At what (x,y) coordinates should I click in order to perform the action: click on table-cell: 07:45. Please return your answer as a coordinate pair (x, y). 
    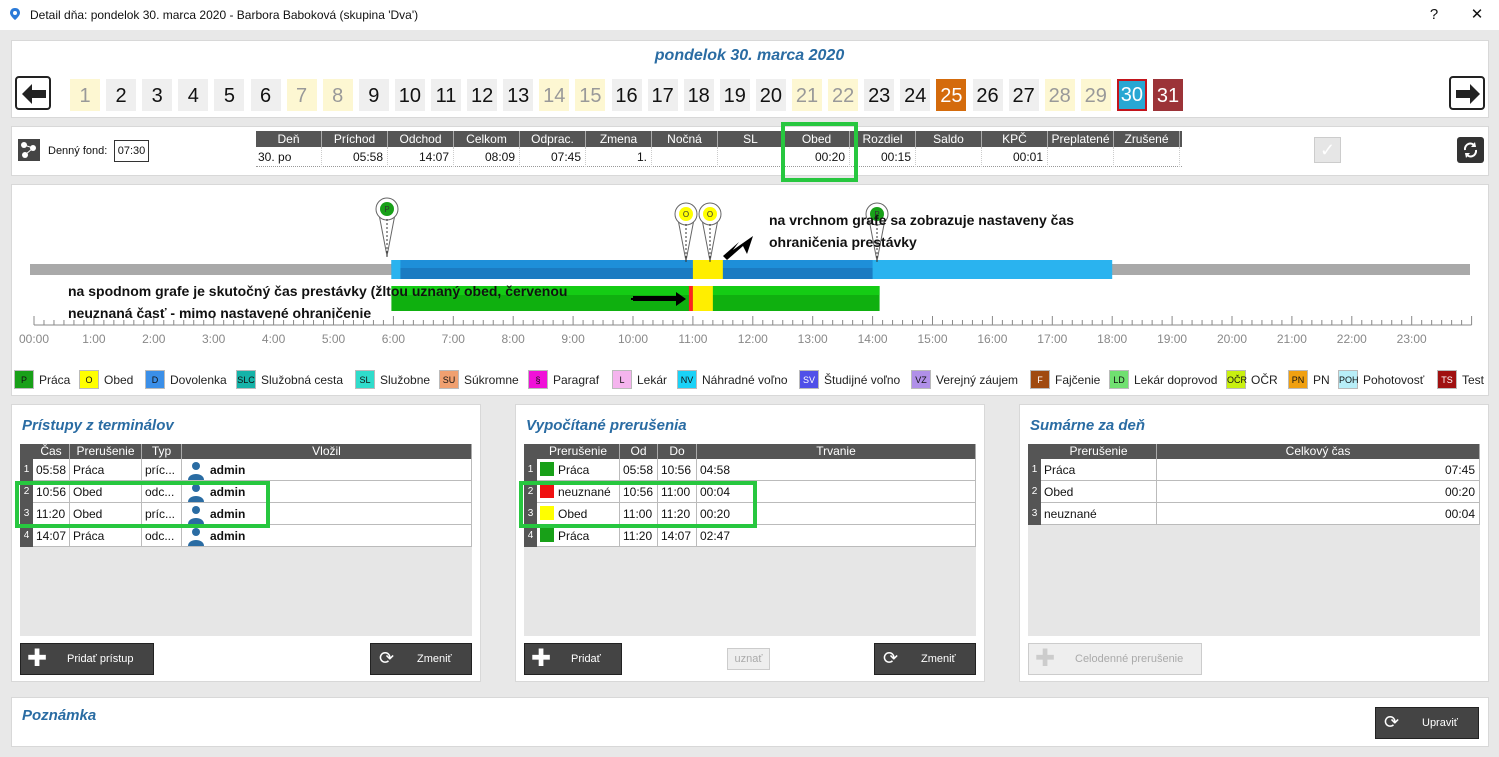
    Looking at the image, I should click on (1318, 470).